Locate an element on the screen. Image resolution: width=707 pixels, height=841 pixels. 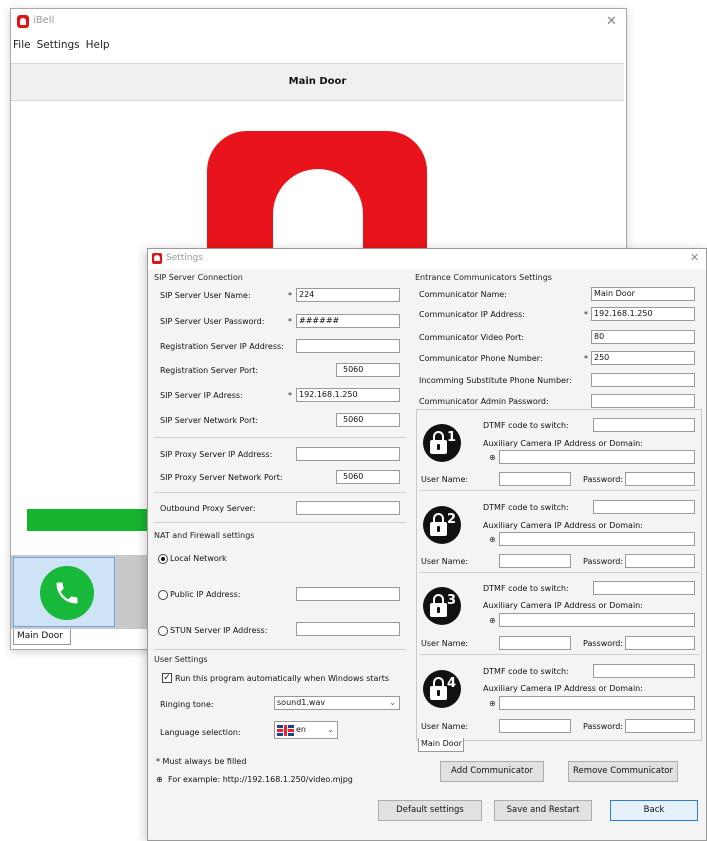
reg-server-port-label: Registration Server Port: is located at coordinates (209, 370).